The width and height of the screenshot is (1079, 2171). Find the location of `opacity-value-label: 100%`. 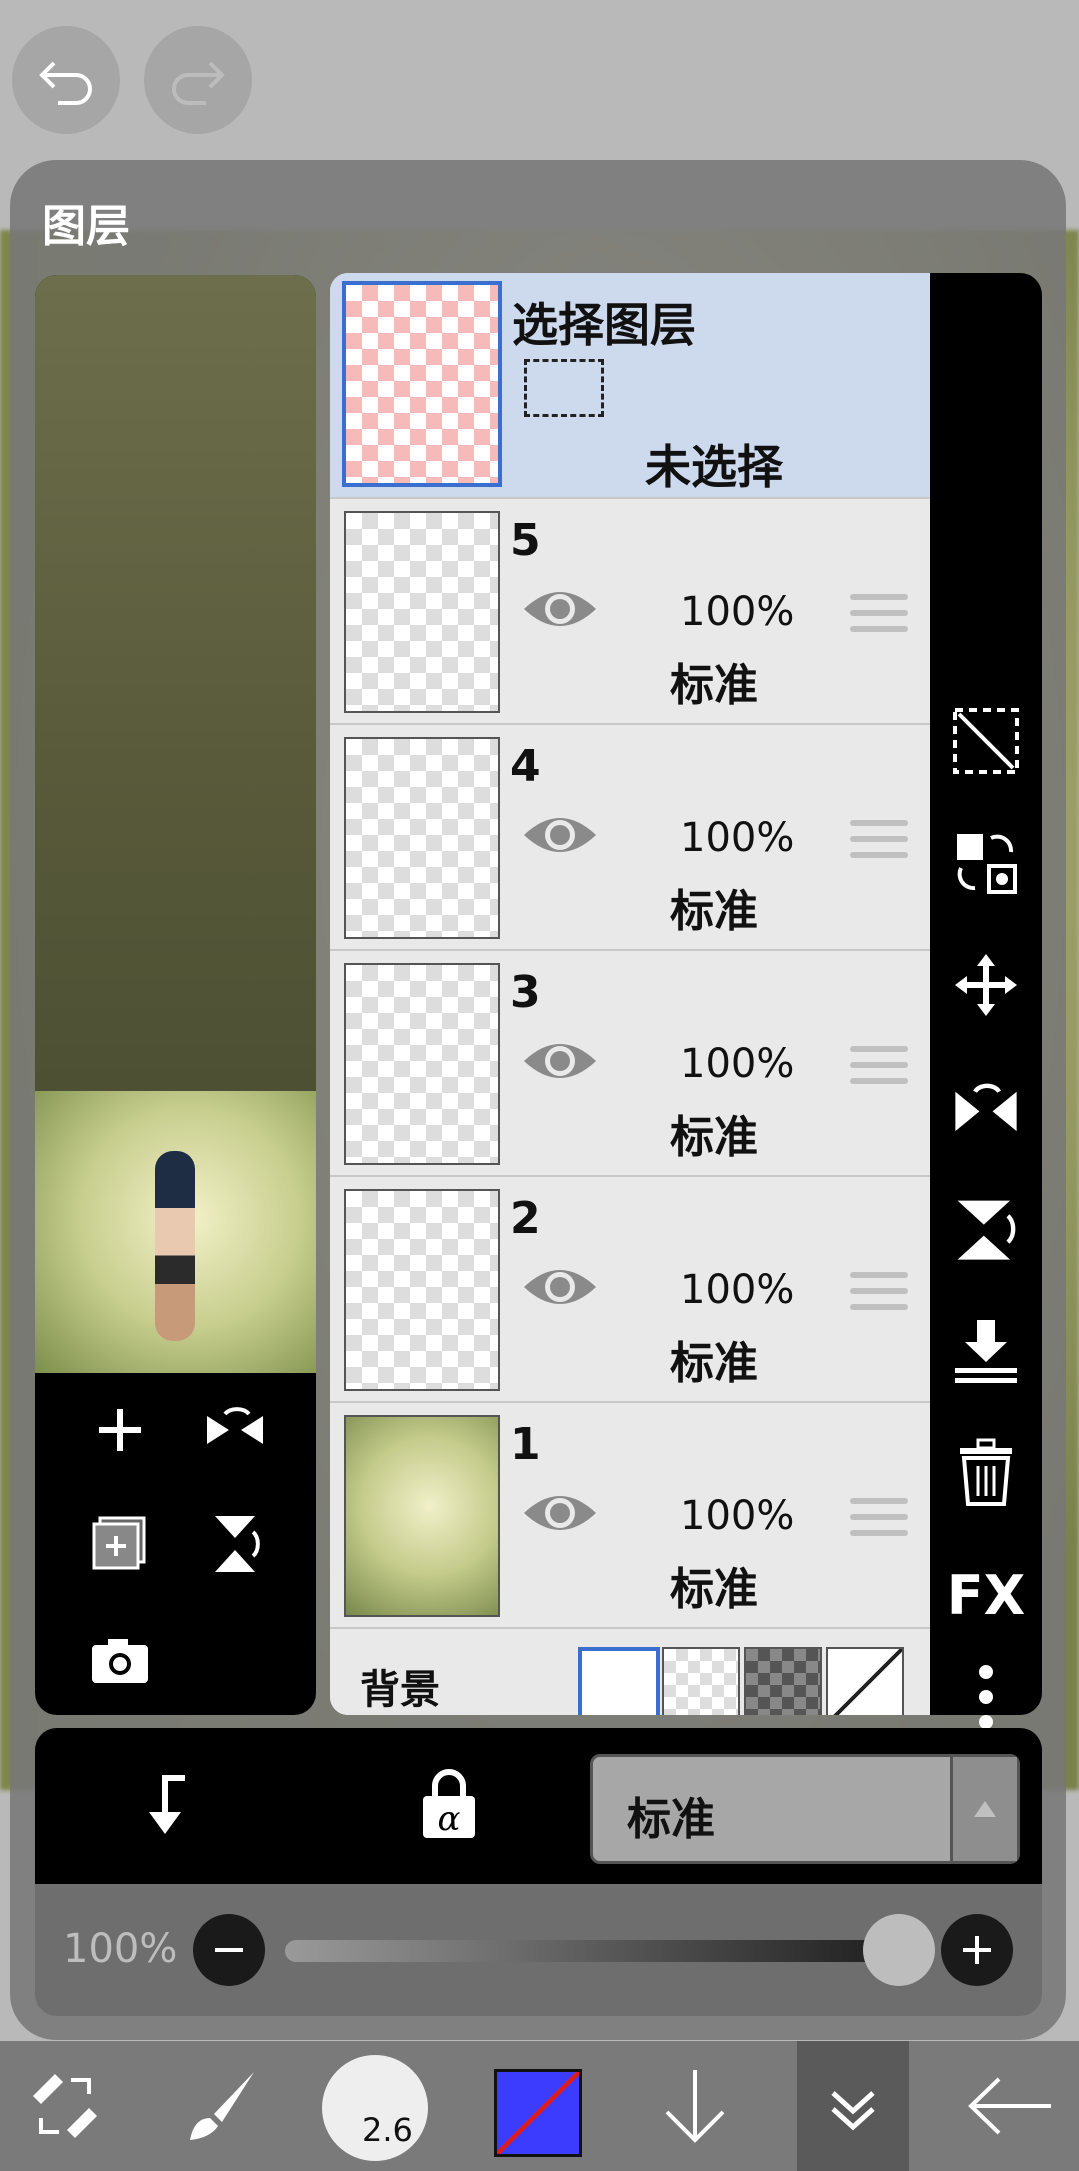

opacity-value-label: 100% is located at coordinates (120, 1949).